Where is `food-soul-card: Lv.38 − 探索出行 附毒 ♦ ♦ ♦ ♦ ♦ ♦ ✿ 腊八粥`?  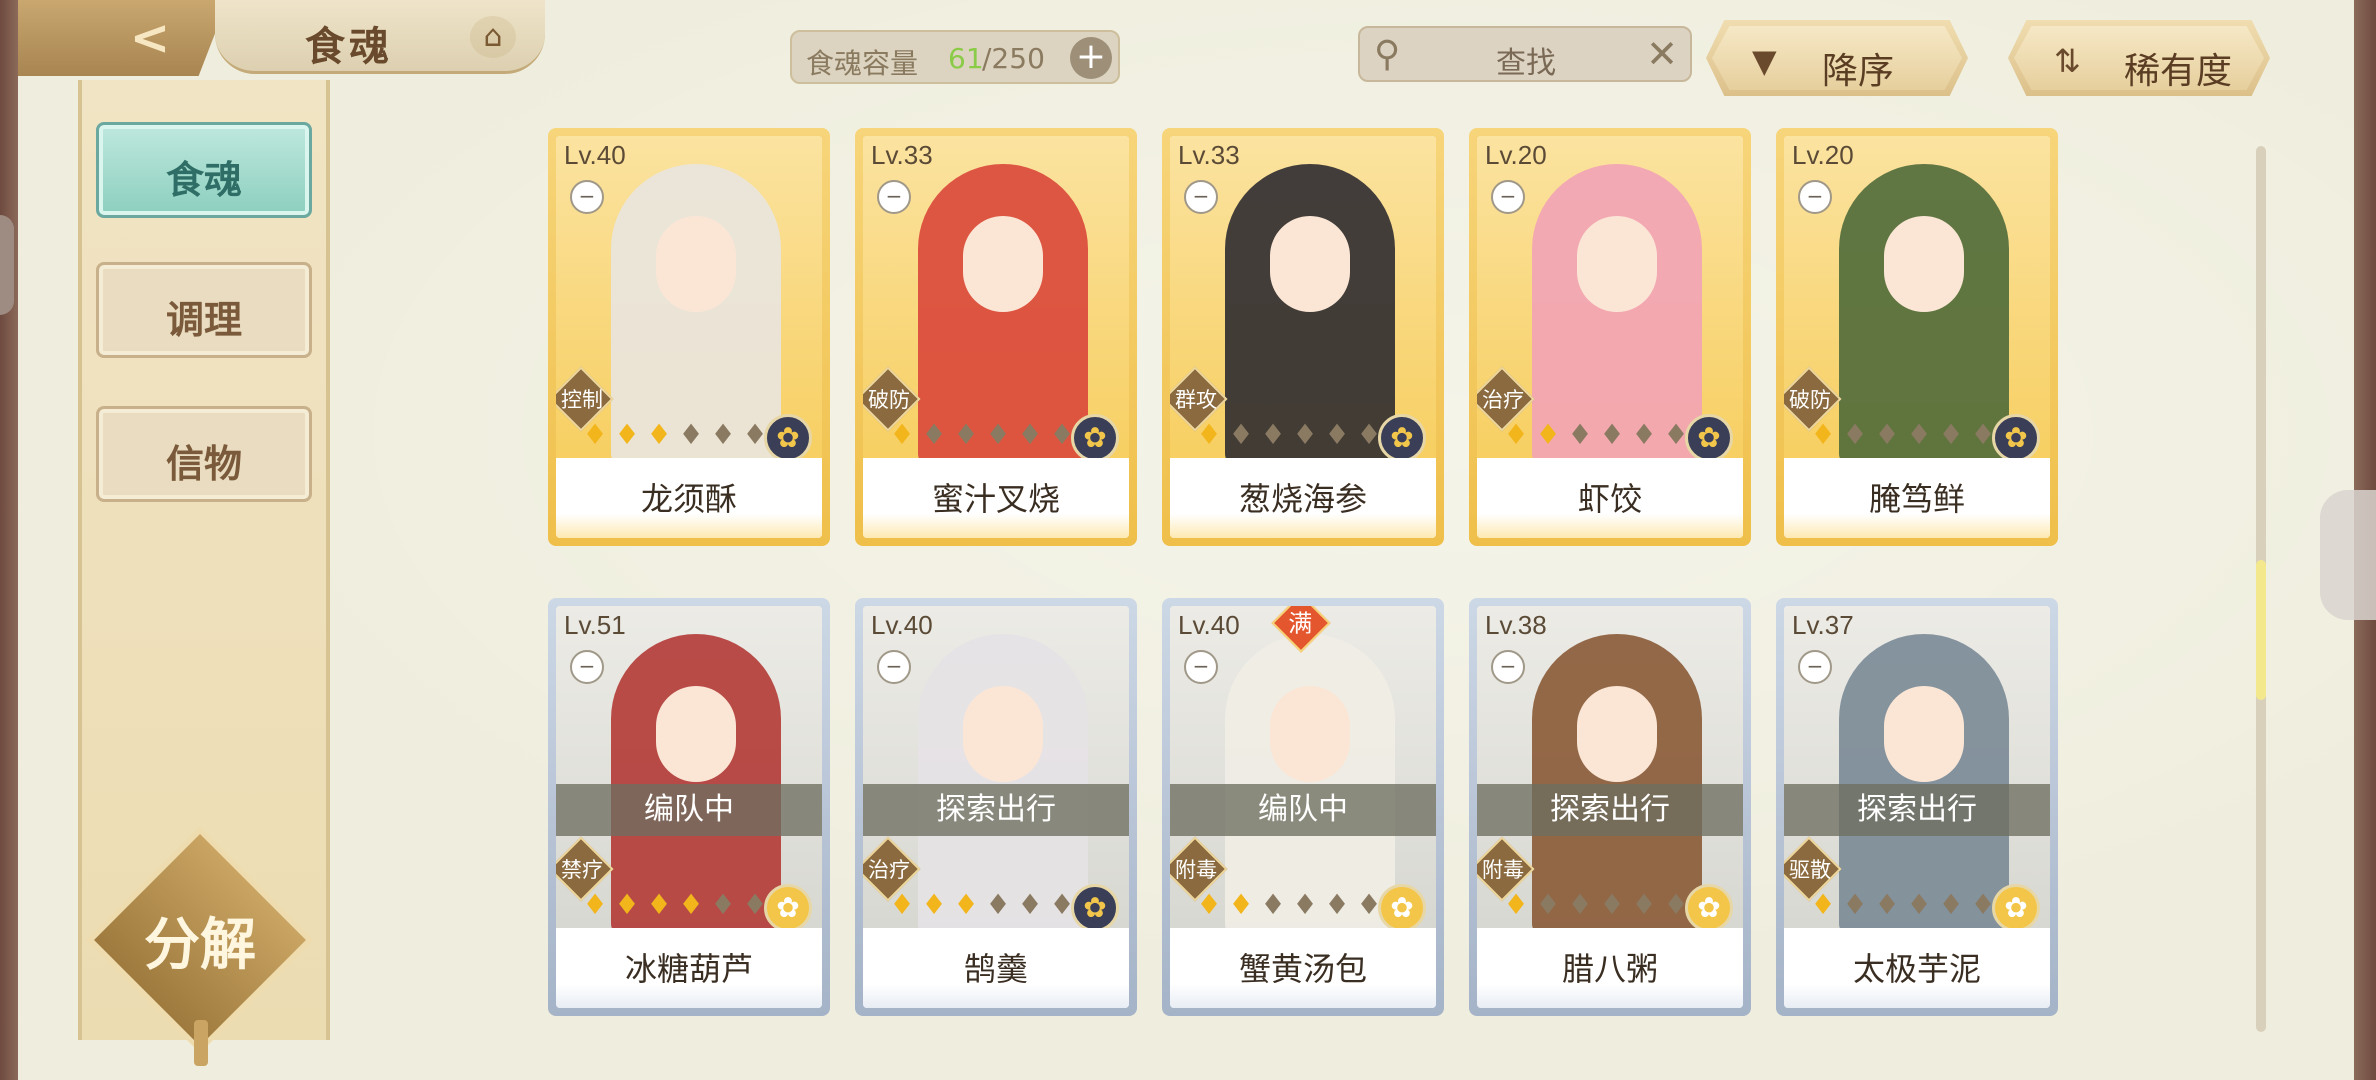
food-soul-card: Lv.38 − 探索出行 附毒 ♦ ♦ ♦ ♦ ♦ ♦ ✿ 腊八粥 is located at coordinates (1610, 807).